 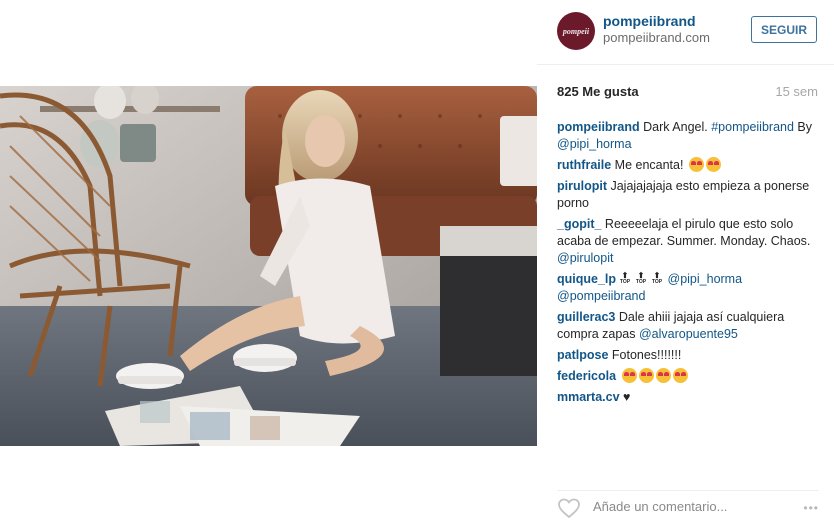 I want to click on comment-username: quique_lp, so click(x=586, y=279).